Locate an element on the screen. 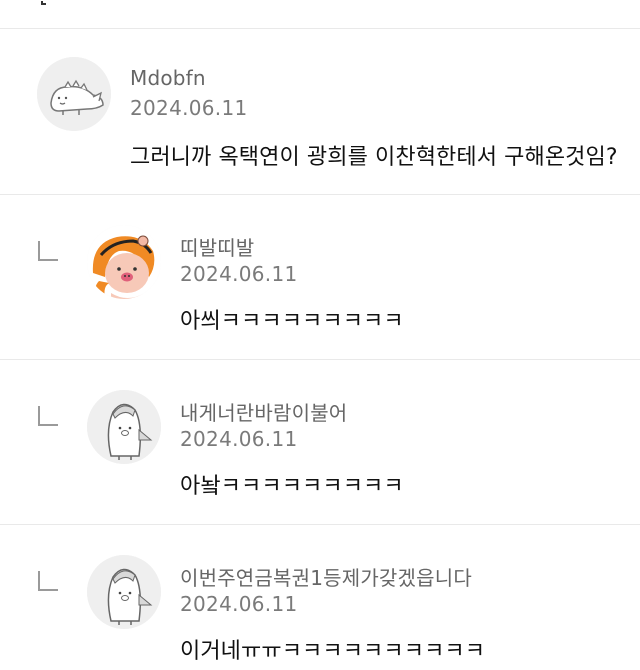  reply-text: 아놬ㅋㅋㅋㅋㅋㅋㅋㅋㅋ is located at coordinates (292, 486).